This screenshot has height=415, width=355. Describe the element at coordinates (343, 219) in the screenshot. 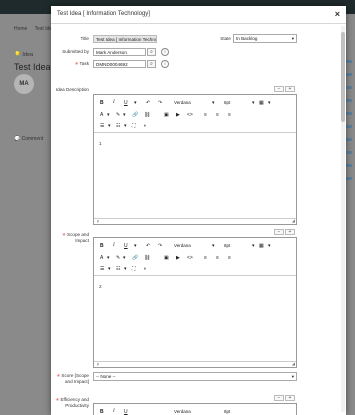

I see `modal-scrollbar` at that location.